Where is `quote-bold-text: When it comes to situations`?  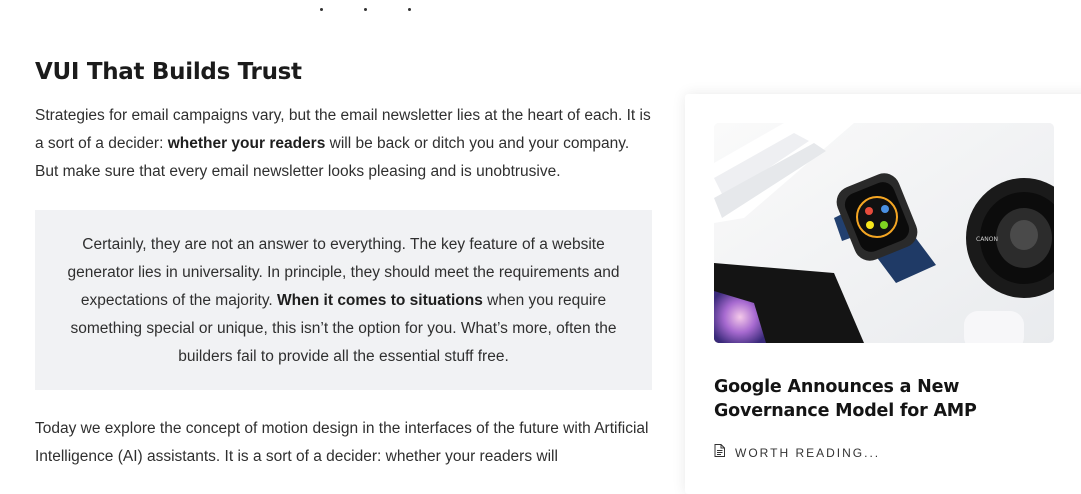
quote-bold-text: When it comes to situations is located at coordinates (380, 300).